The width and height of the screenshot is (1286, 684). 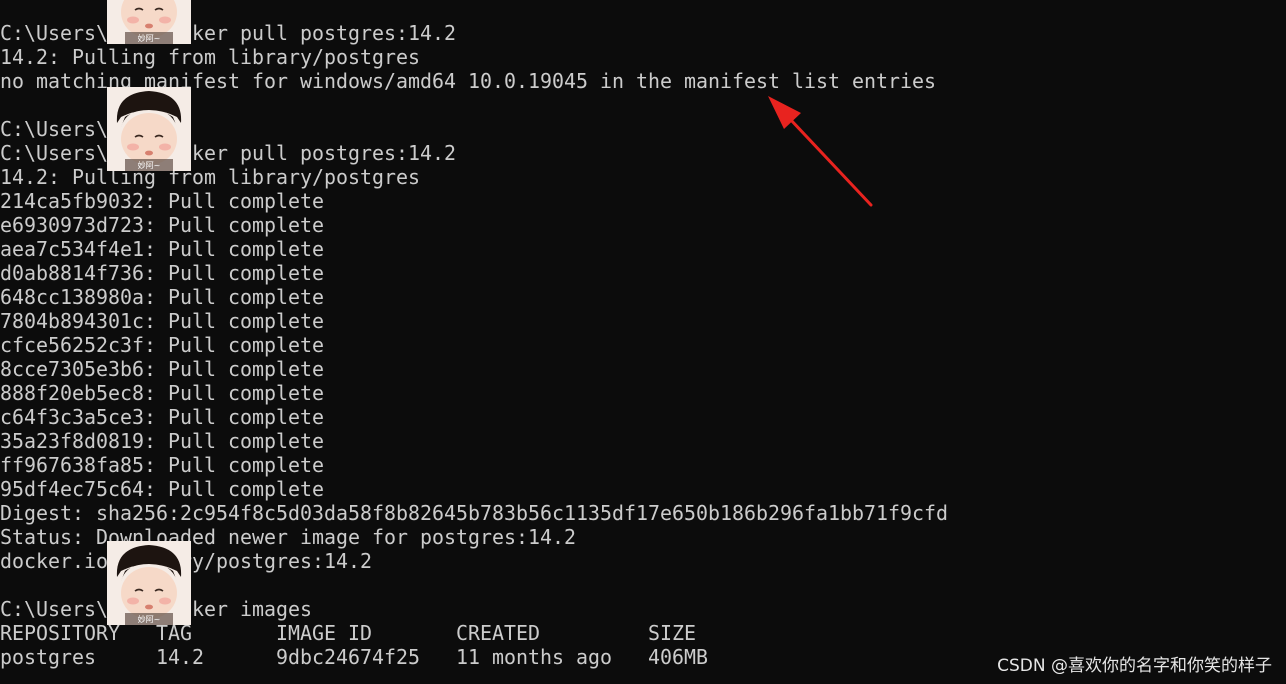 What do you see at coordinates (162, 393) in the screenshot?
I see `terminal-line: 888f20eb5ec8: Pull complete` at bounding box center [162, 393].